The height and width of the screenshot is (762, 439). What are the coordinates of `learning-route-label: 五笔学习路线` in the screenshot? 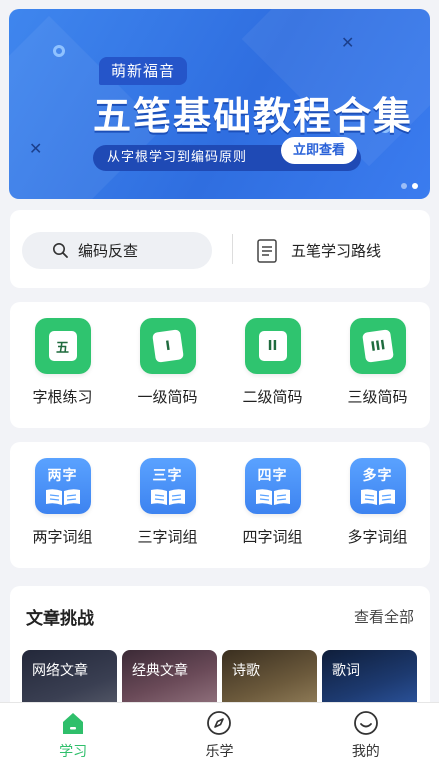 It's located at (336, 251).